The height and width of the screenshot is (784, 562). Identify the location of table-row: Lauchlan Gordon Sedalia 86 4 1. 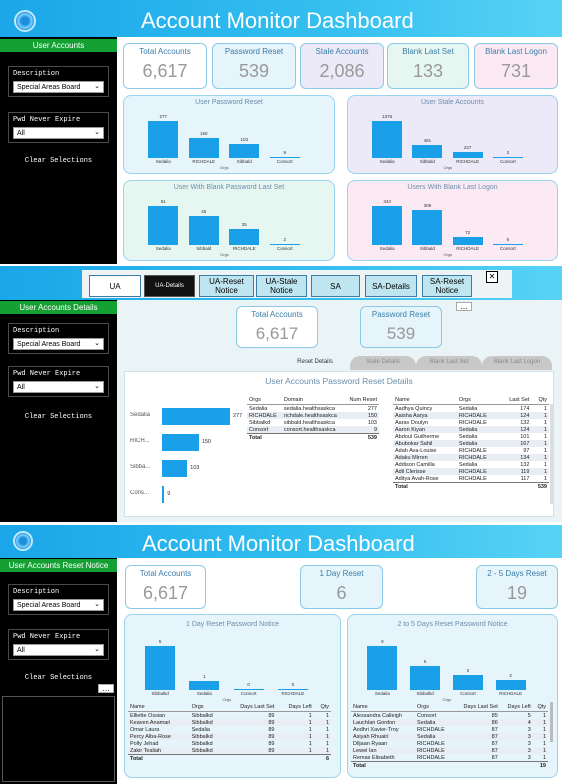
(449, 722).